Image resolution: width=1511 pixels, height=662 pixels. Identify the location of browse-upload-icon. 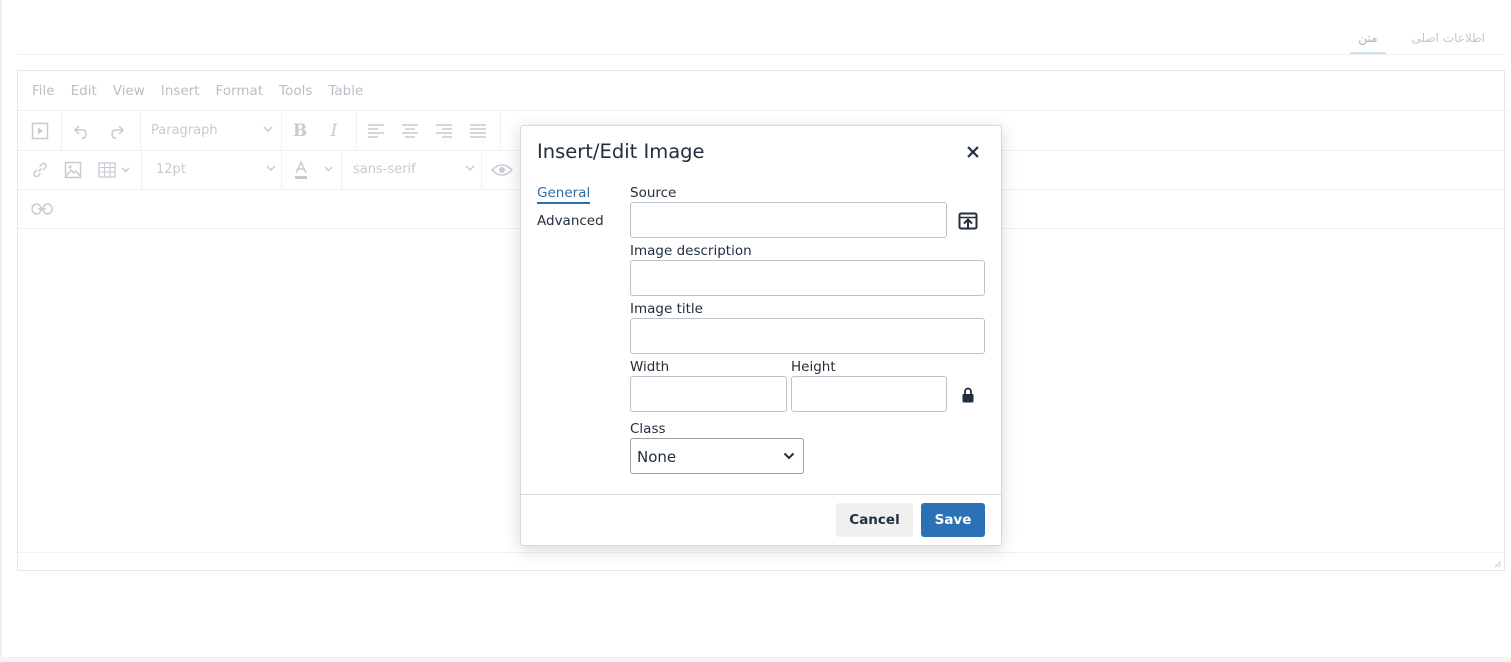
(968, 221).